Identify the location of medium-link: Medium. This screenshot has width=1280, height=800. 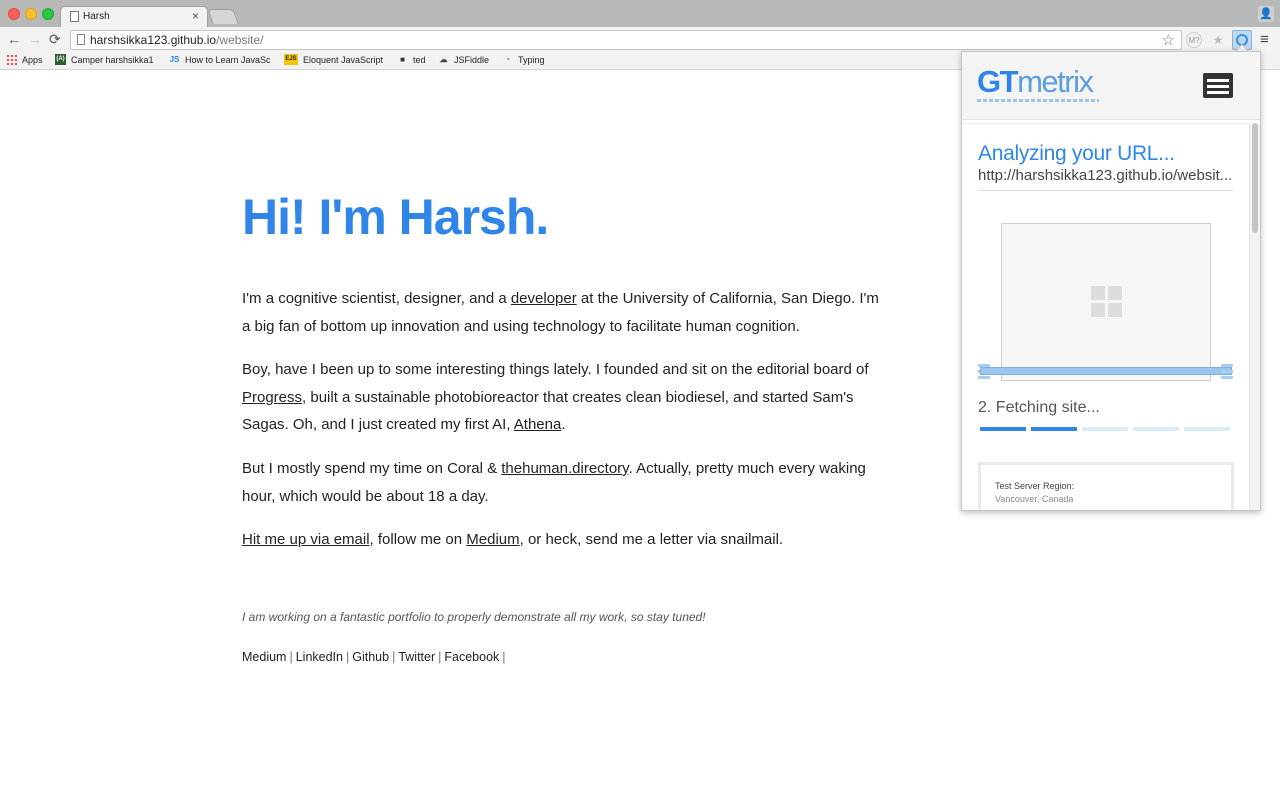
(492, 539).